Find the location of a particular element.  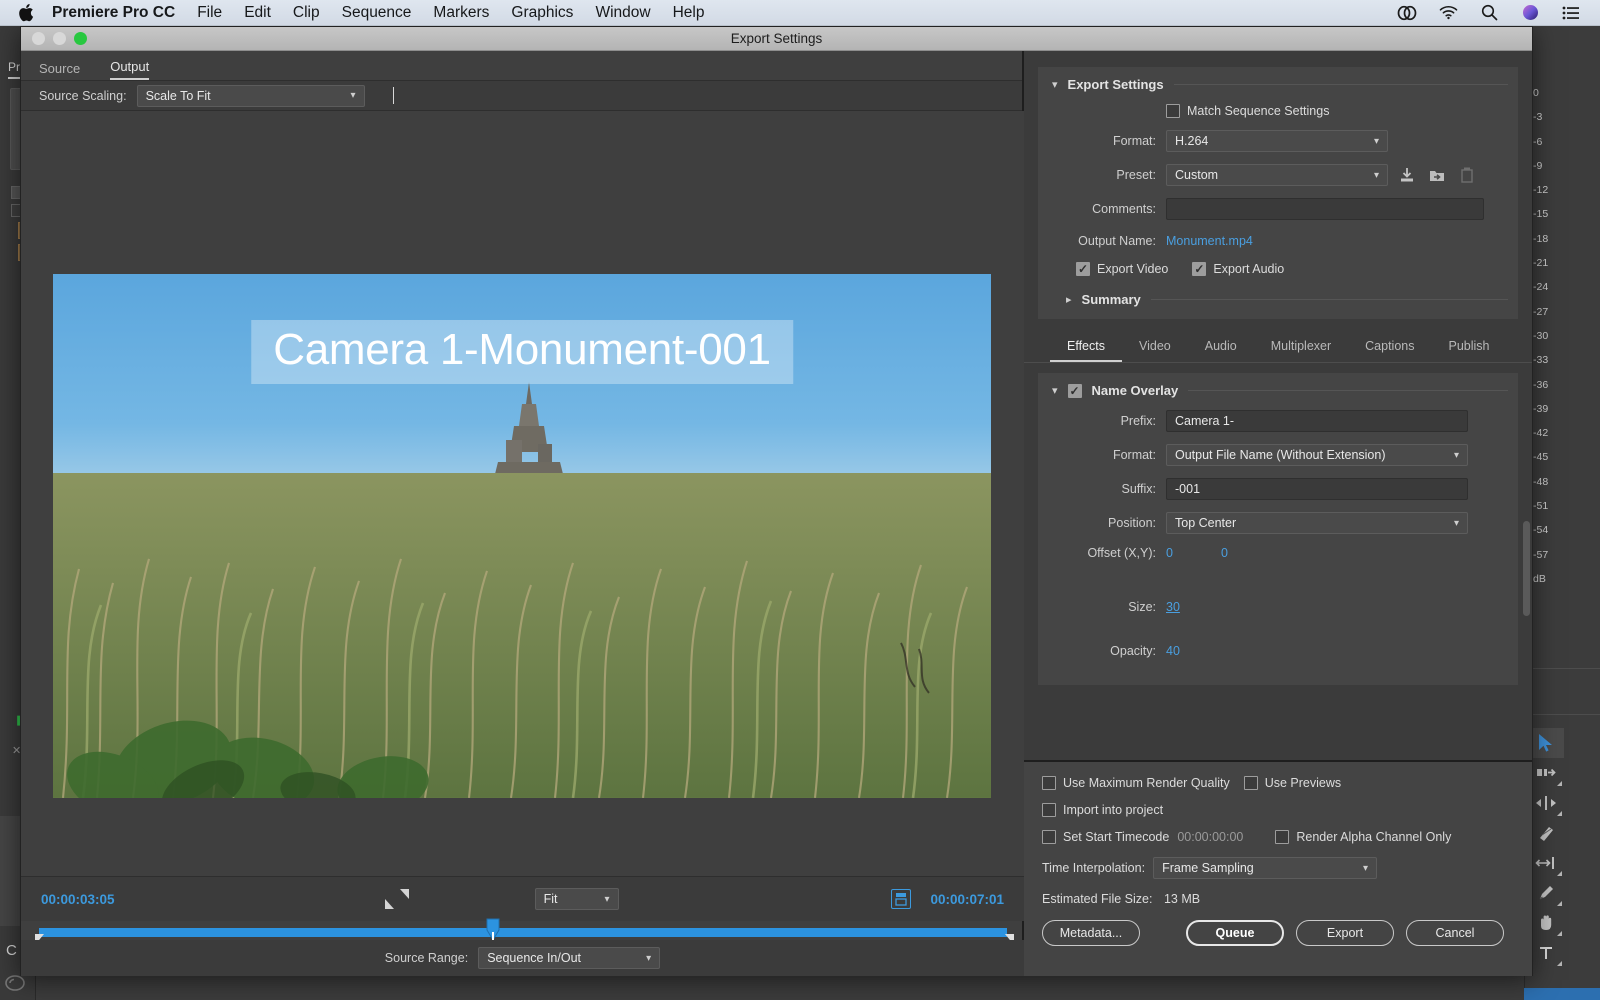

estimated-file-size-value: 13 MB is located at coordinates (1182, 899).